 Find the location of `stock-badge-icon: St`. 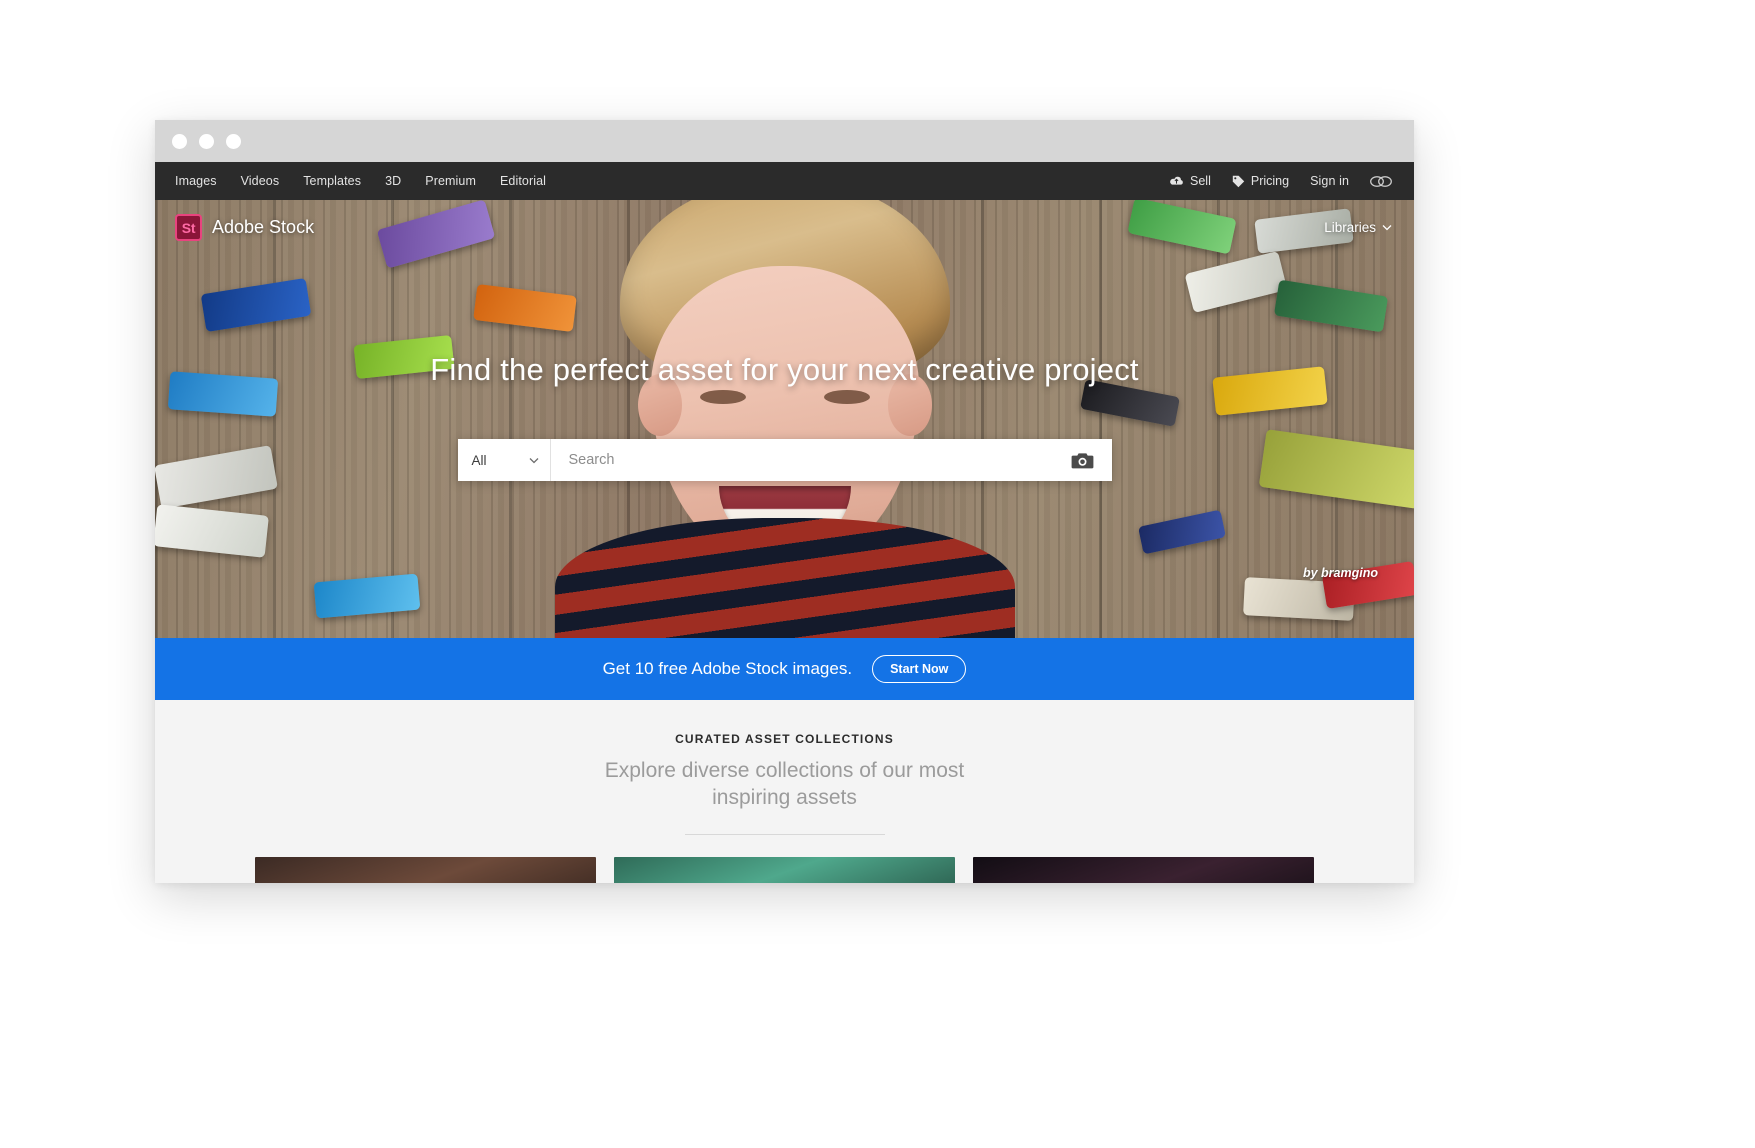

stock-badge-icon: St is located at coordinates (188, 227).